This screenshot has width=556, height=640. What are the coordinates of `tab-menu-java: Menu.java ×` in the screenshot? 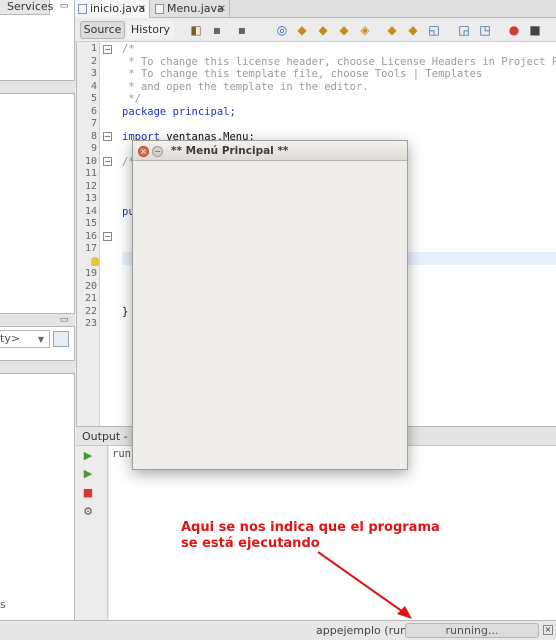 It's located at (191, 9).